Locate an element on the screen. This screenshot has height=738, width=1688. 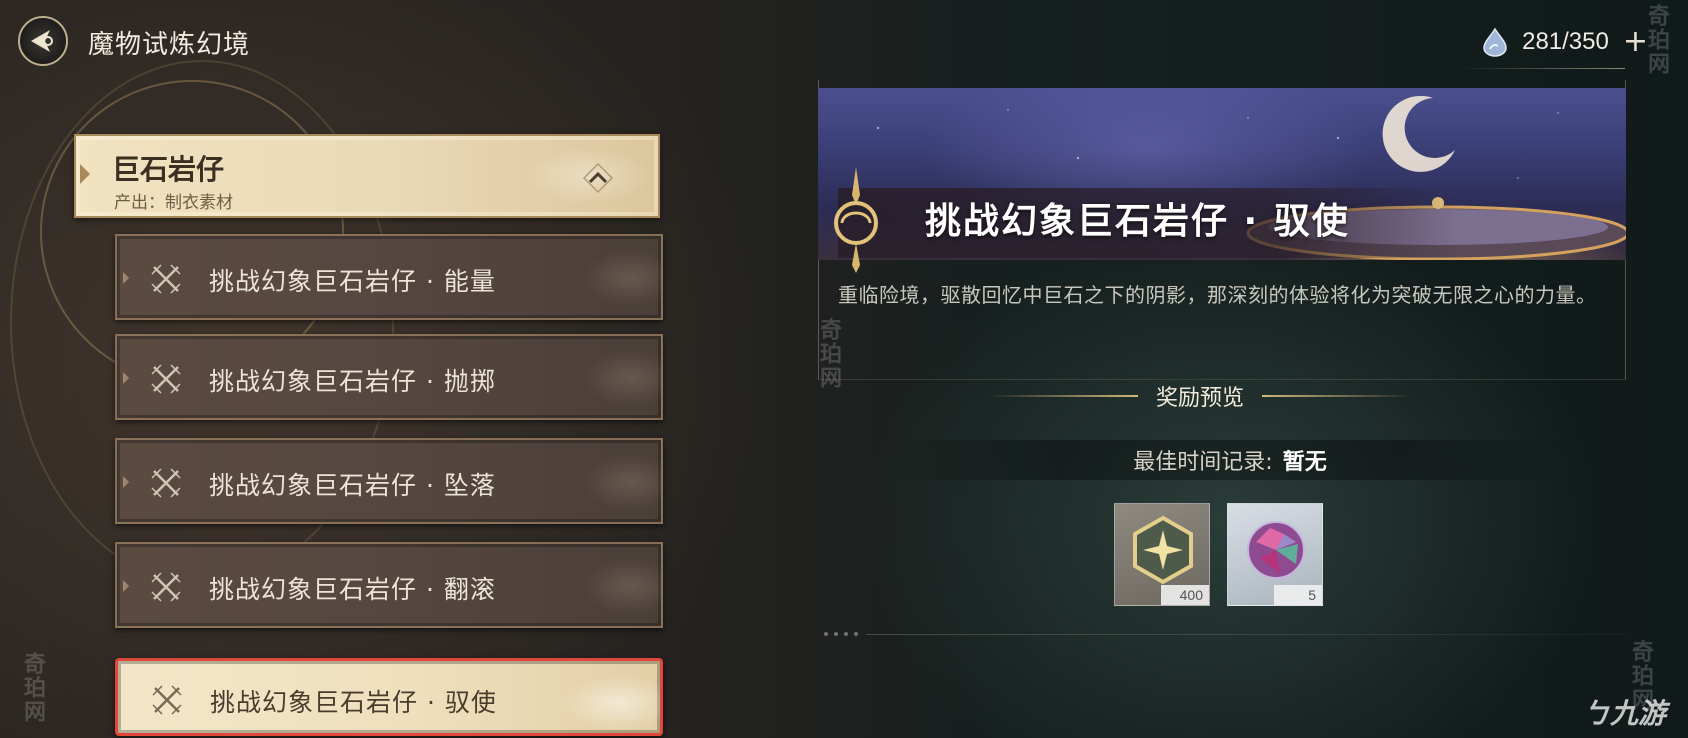
stamina-drop-icon is located at coordinates (1495, 42).